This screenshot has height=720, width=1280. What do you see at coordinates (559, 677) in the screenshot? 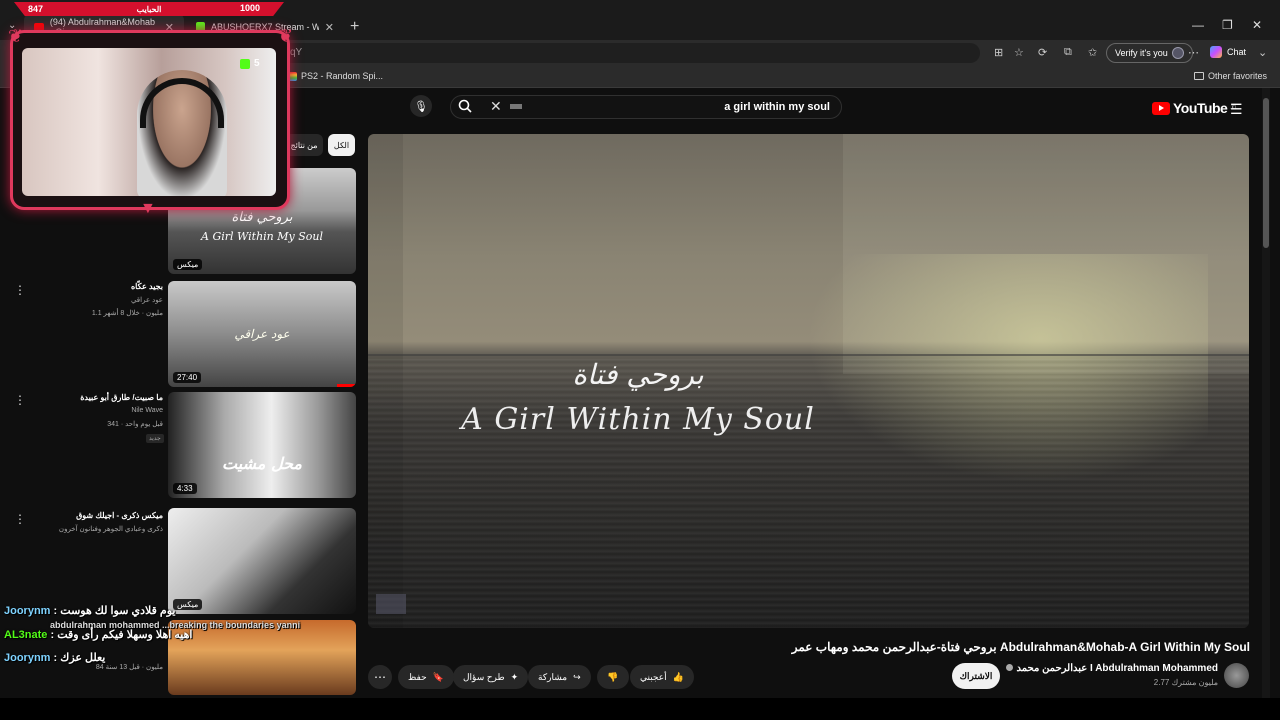
I see `share-button: مشاركة ↪` at bounding box center [559, 677].